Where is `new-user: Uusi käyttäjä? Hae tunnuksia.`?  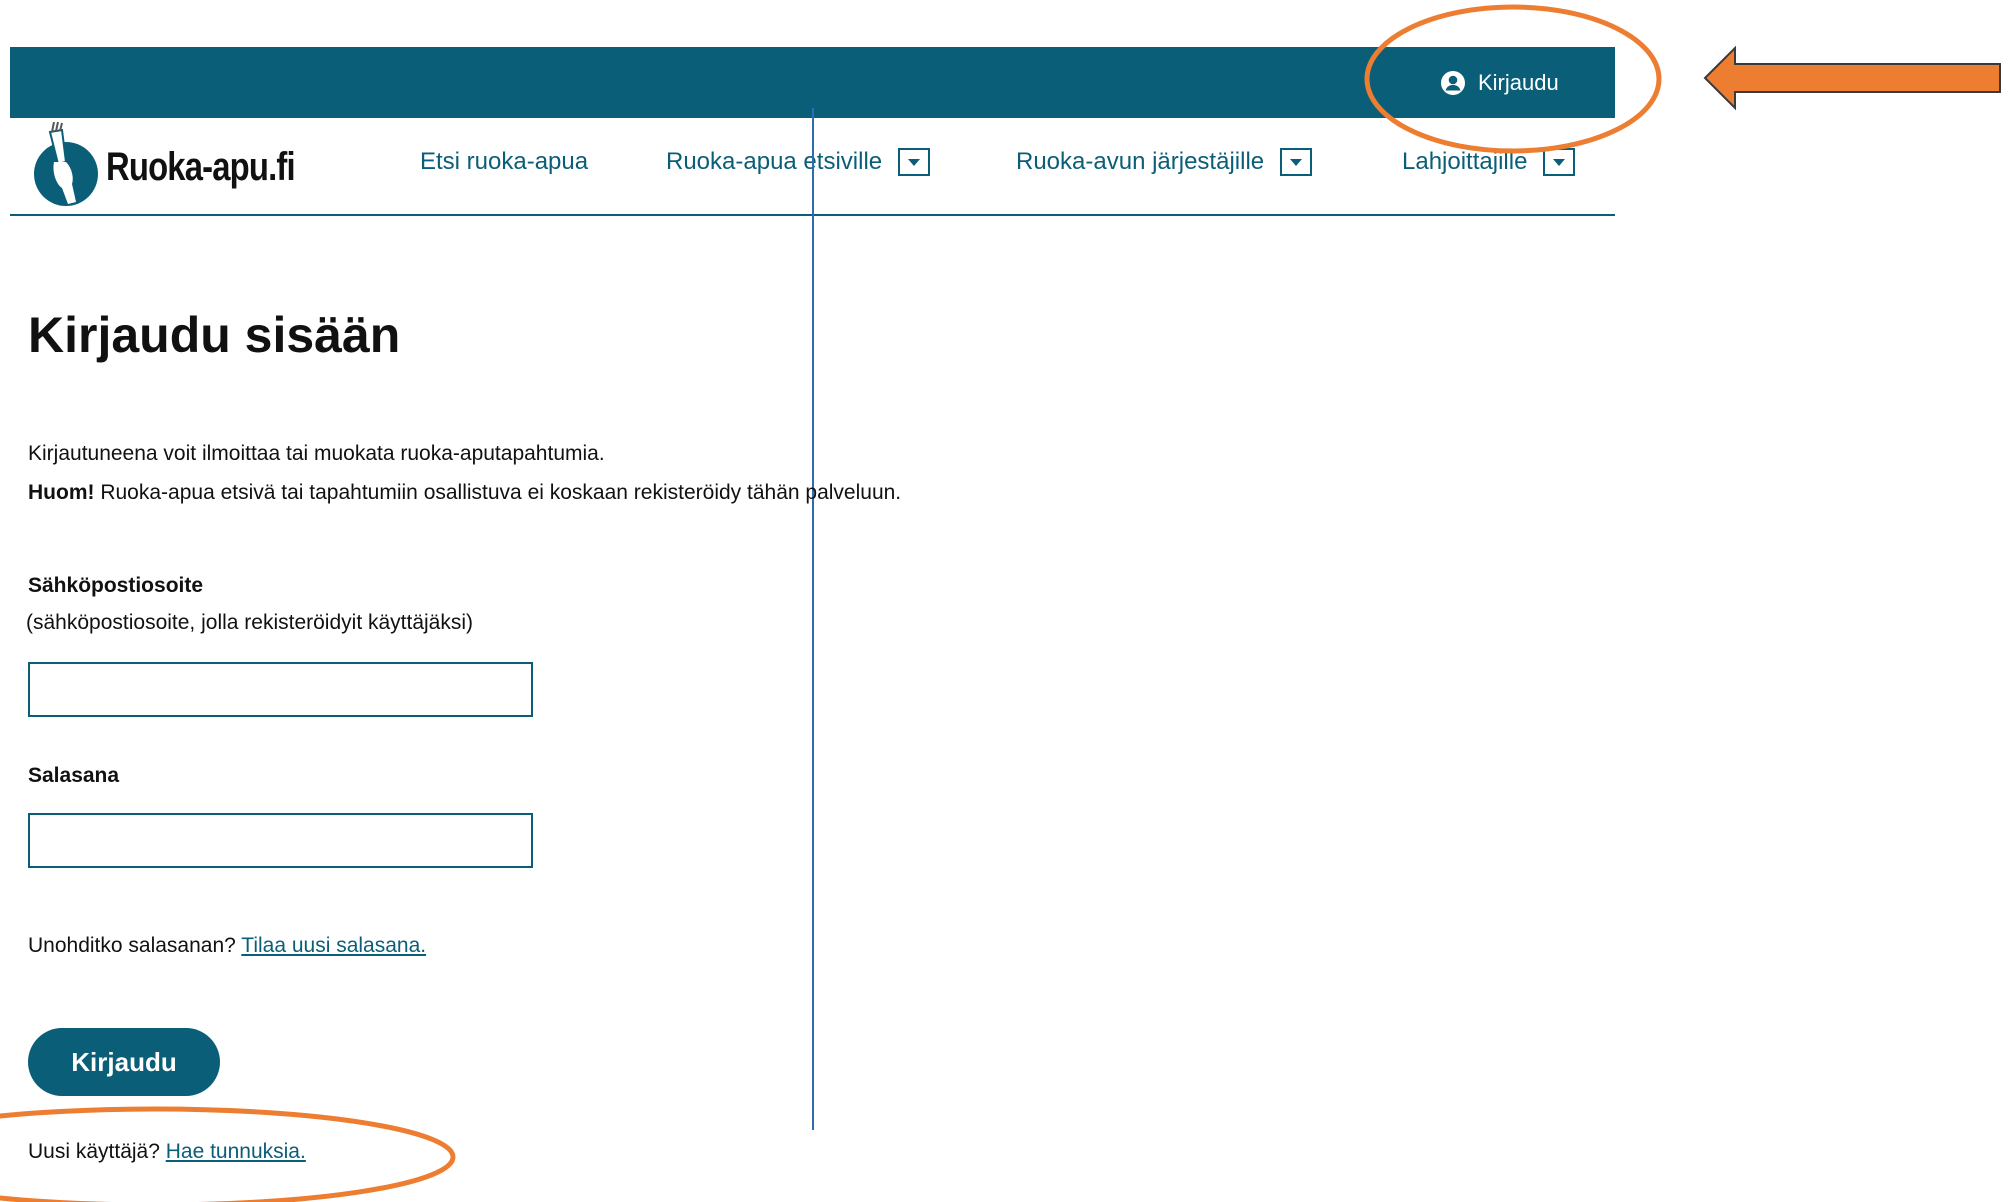 new-user: Uusi käyttäjä? Hae tunnuksia. is located at coordinates (167, 1152).